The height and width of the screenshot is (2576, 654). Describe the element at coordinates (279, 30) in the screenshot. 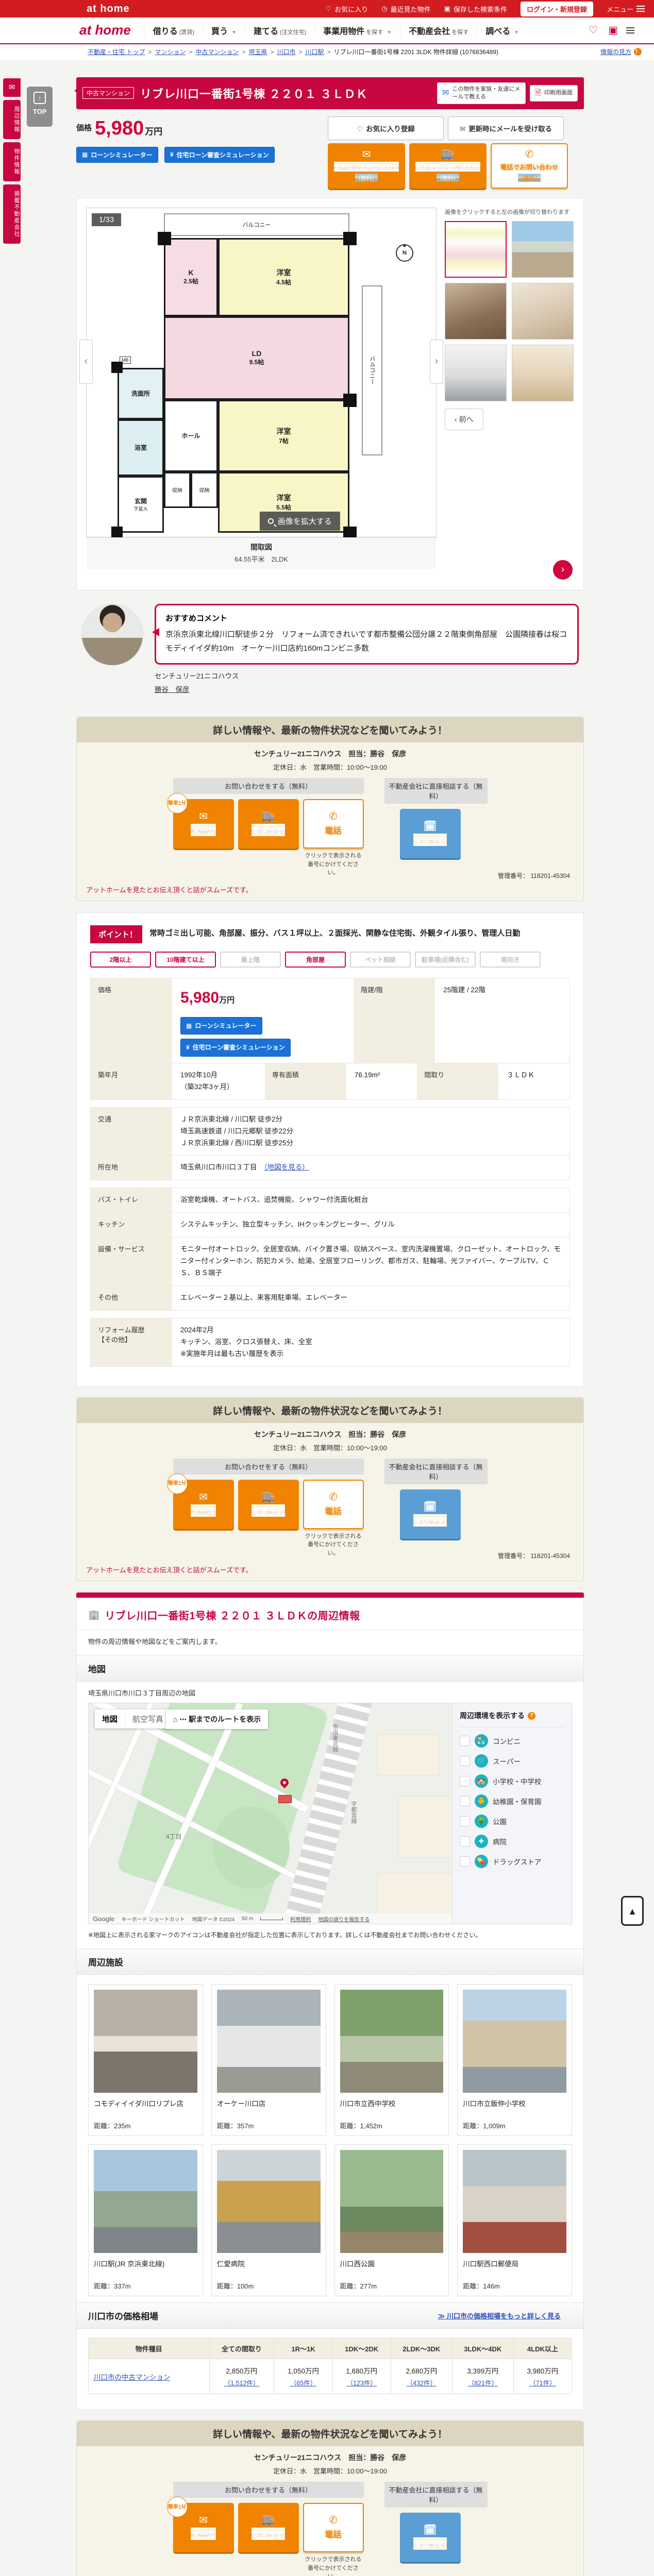

I see `nav-build: 建てる (注文住宅)` at that location.